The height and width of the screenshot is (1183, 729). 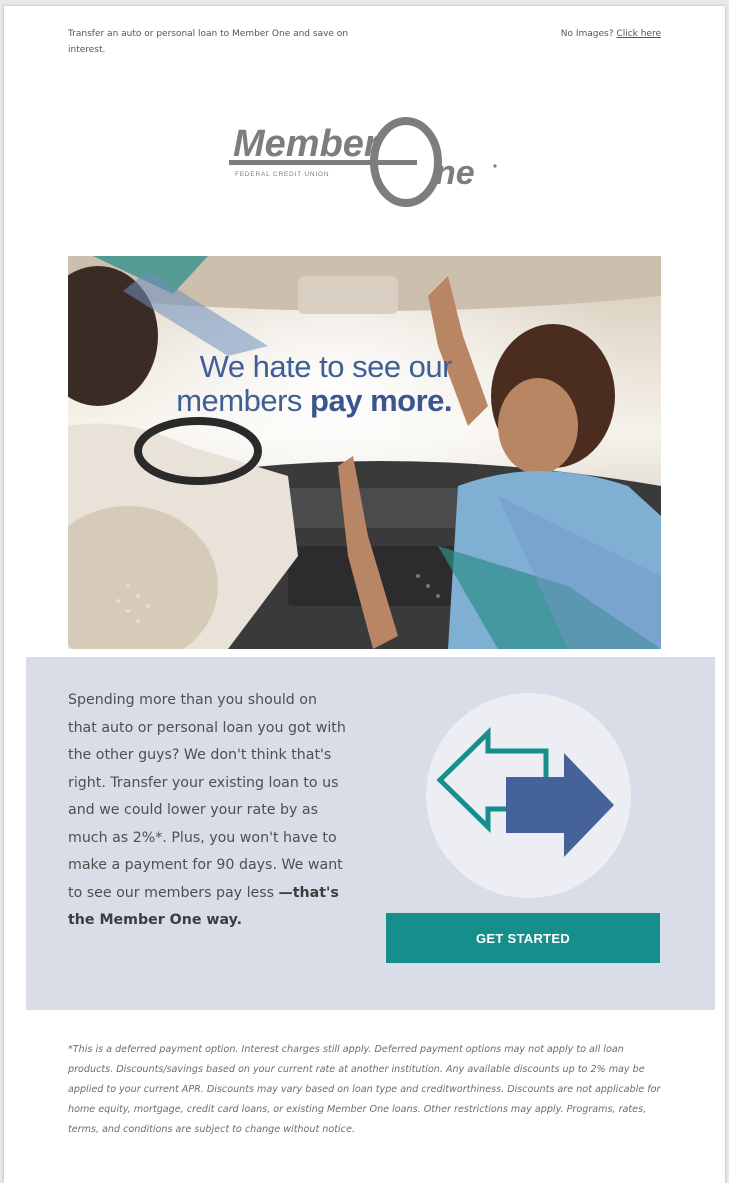 I want to click on logo-word-member: Member, so click(x=307, y=144).